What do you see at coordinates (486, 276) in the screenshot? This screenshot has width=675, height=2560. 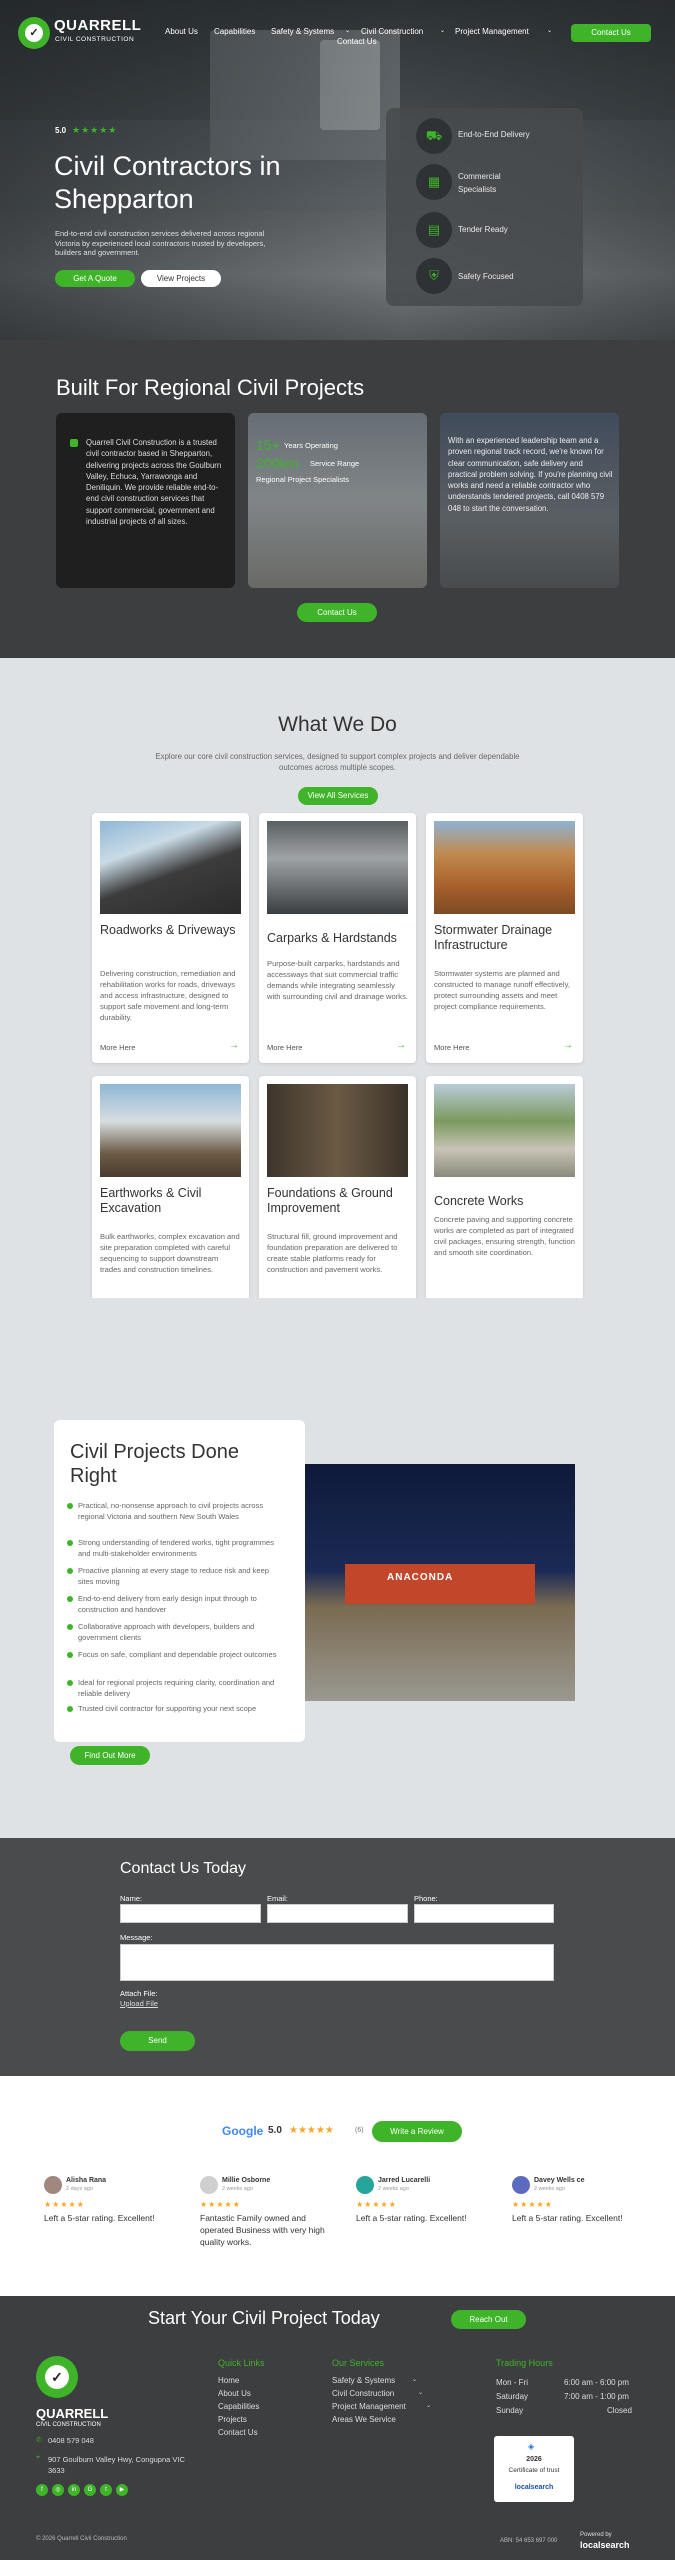 I see `feature-safety: Safety Focused` at bounding box center [486, 276].